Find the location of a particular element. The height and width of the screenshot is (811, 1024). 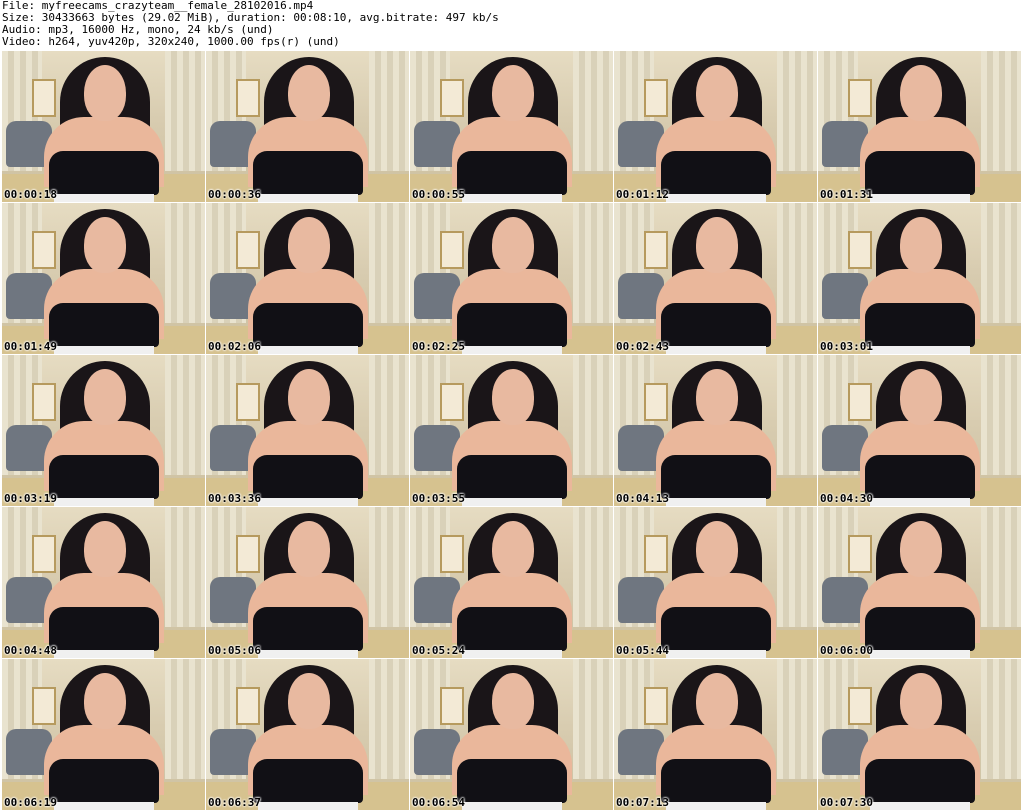

video-thumbnail: 00:01:12 is located at coordinates (715, 126).